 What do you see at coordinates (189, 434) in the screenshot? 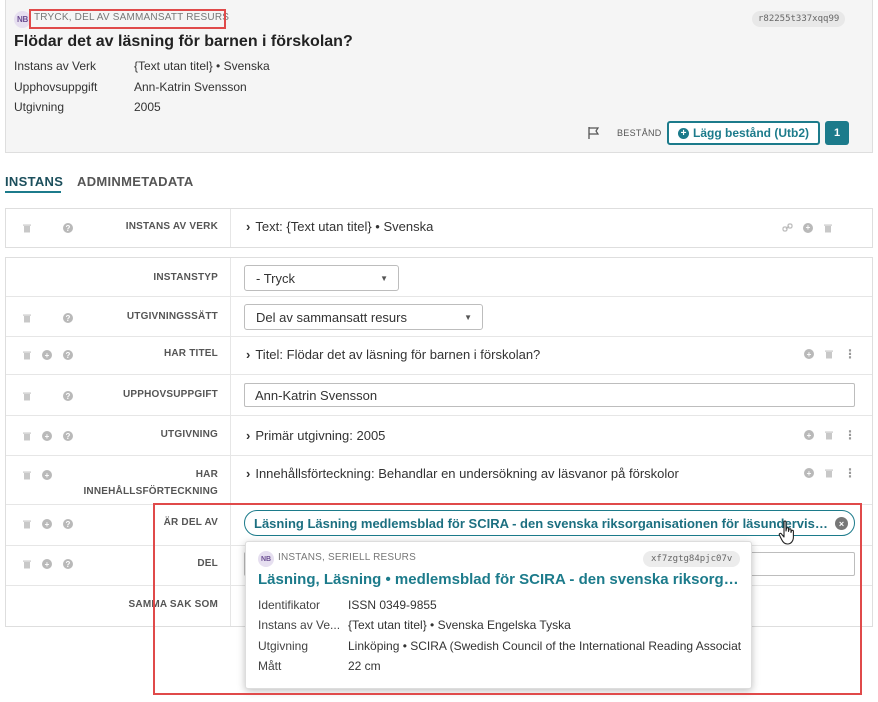
I see `field-label: UTGIVNING` at bounding box center [189, 434].